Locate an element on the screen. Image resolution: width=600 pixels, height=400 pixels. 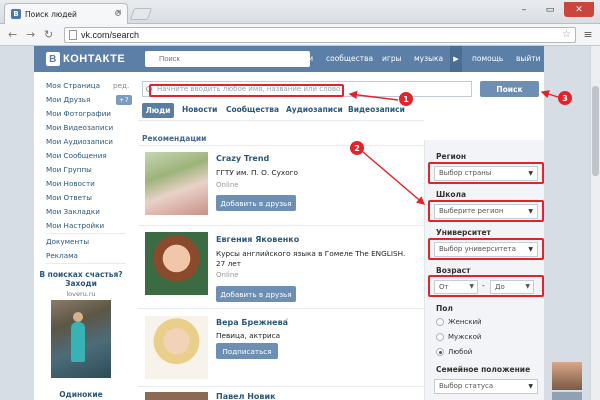
search-button: Поиск is located at coordinates (509, 89).